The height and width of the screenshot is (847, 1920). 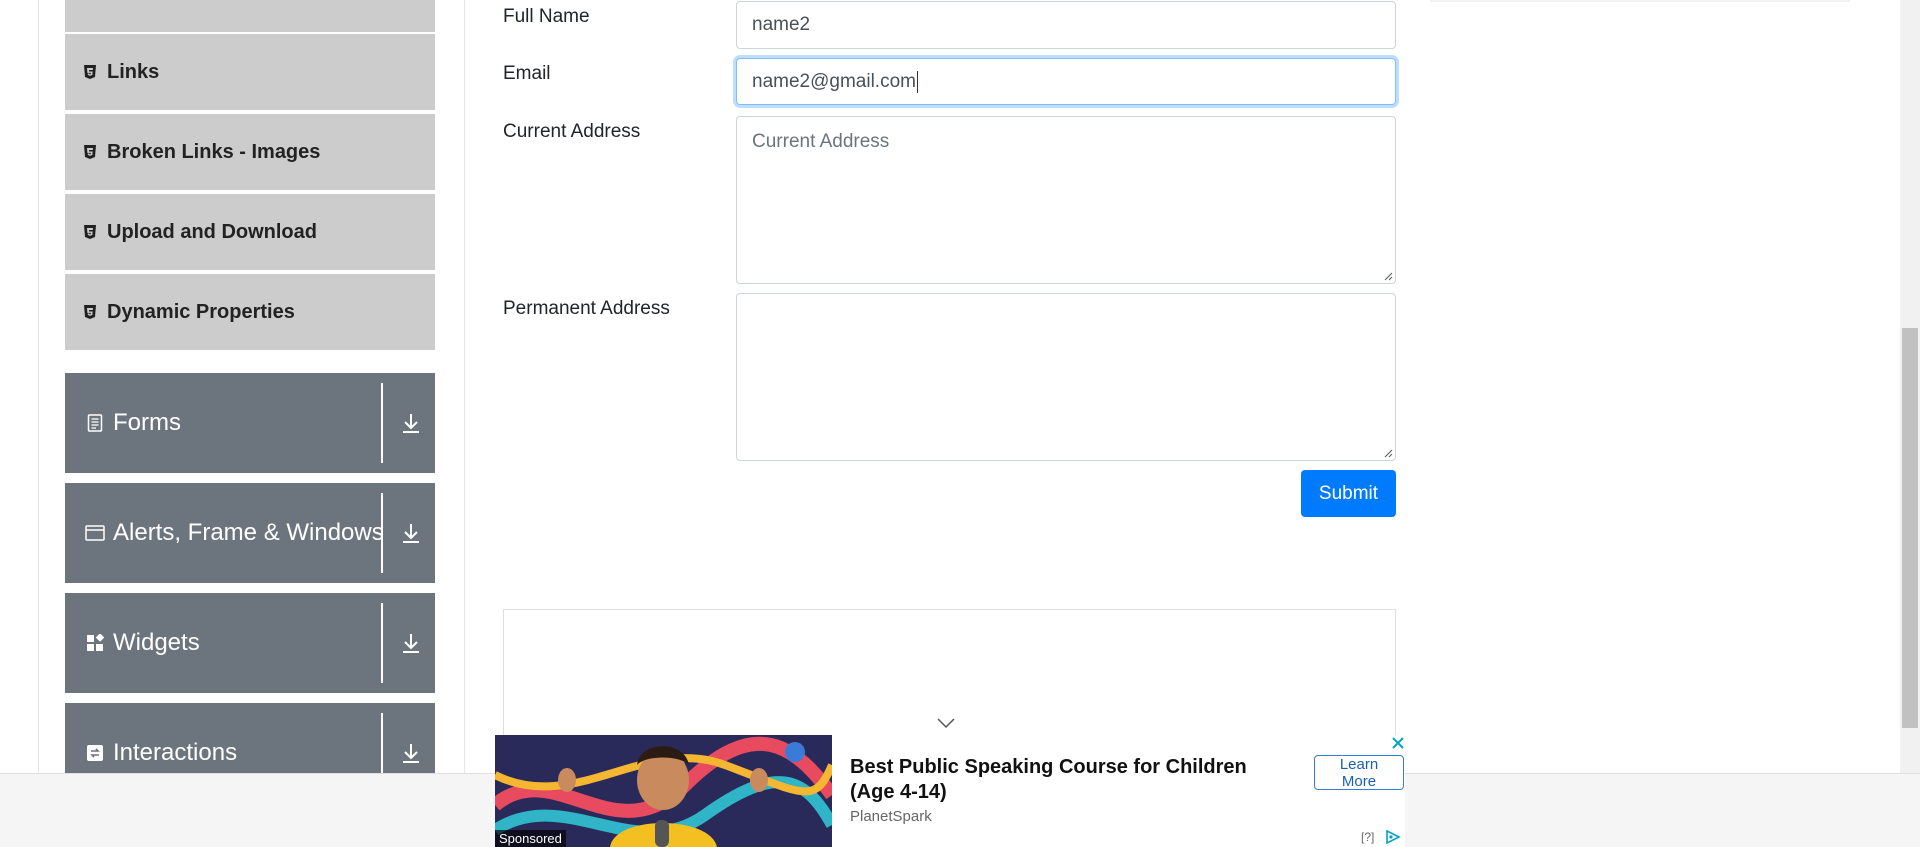 I want to click on sidebar-item-label: Upload and Download, so click(x=212, y=231).